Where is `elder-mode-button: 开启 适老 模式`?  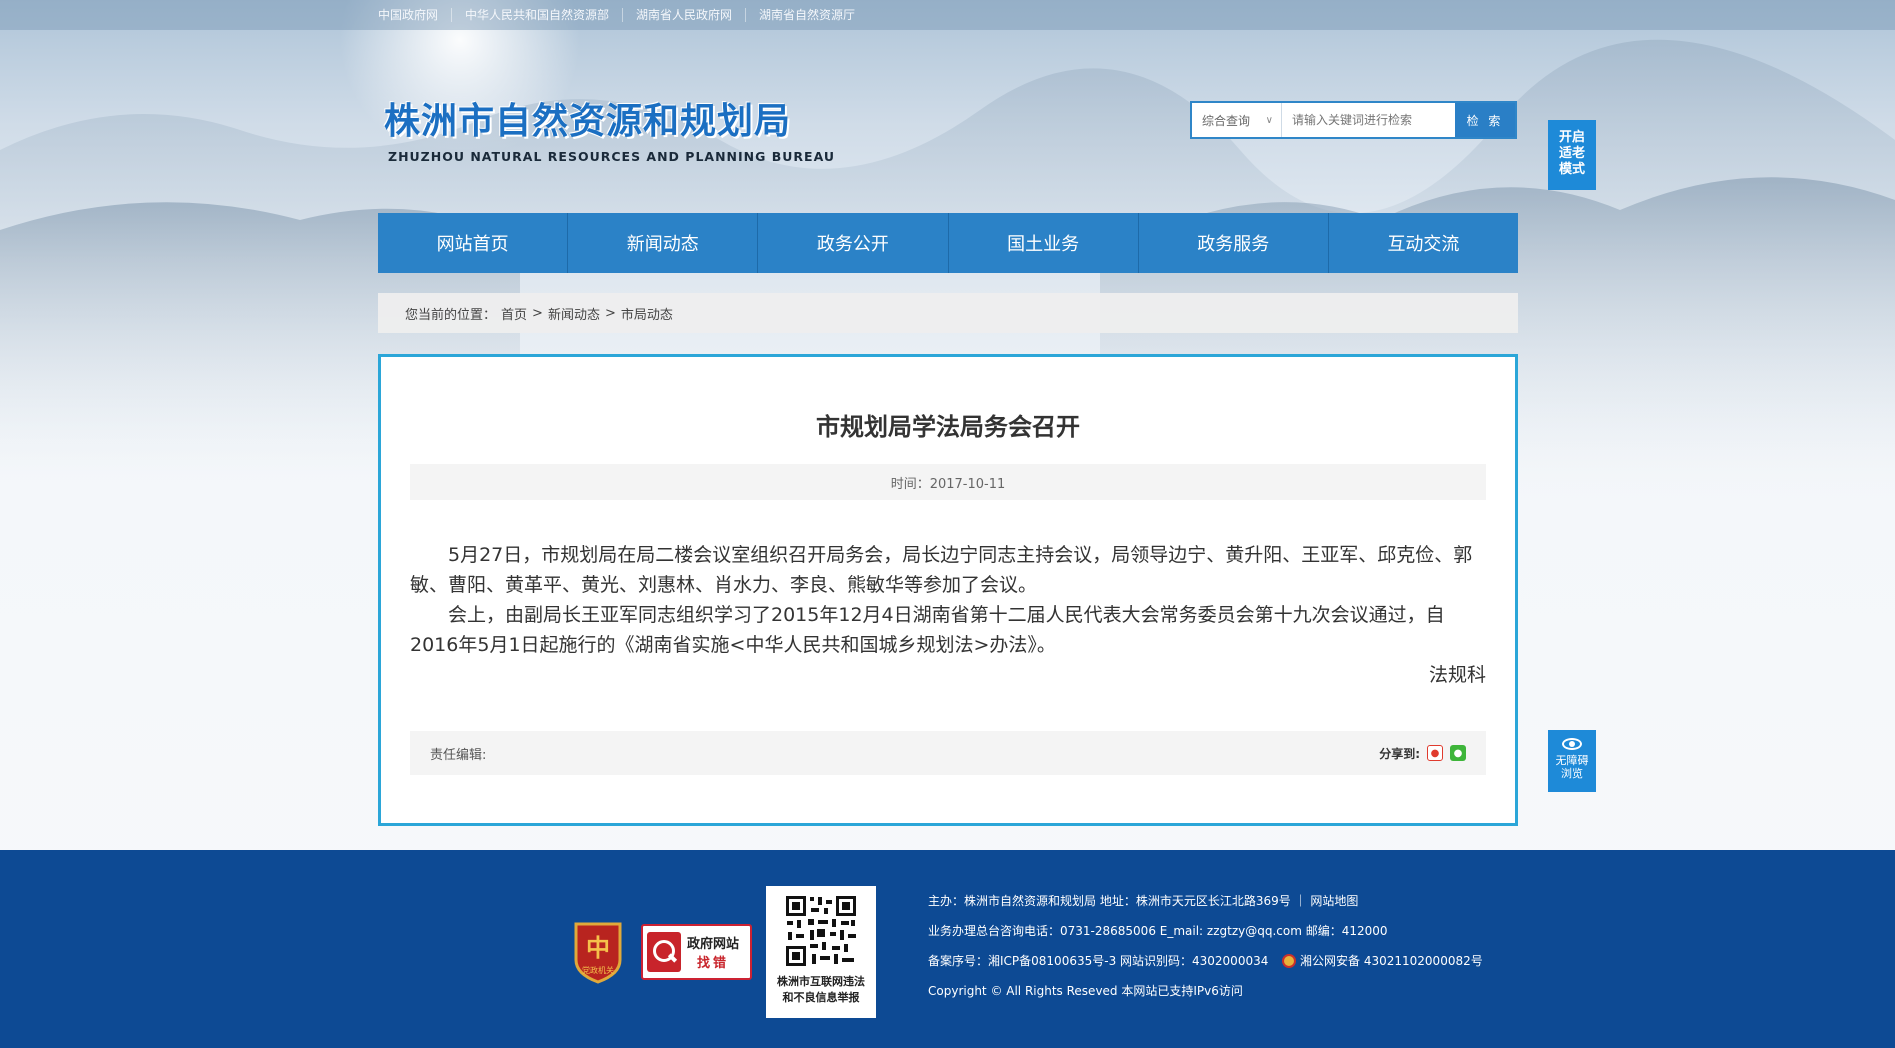 elder-mode-button: 开启 适老 模式 is located at coordinates (1572, 155).